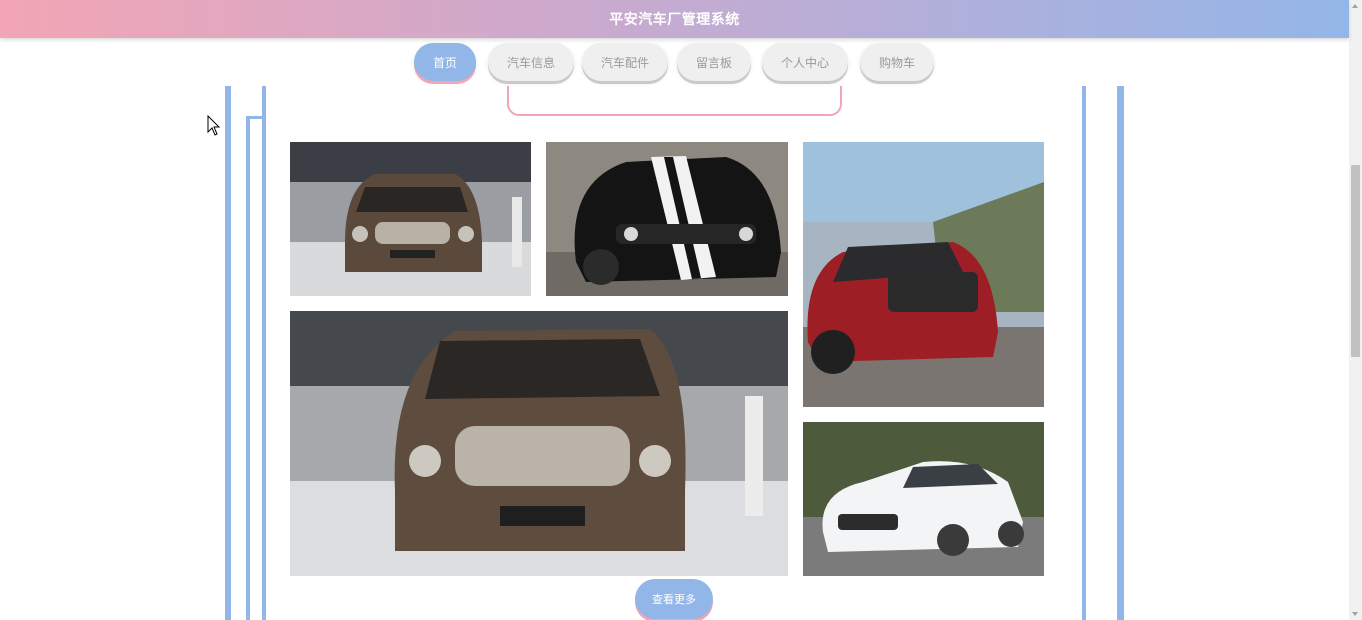 Image resolution: width=1362 pixels, height=620 pixels. Describe the element at coordinates (714, 62) in the screenshot. I see `nav-message-board: 留言板` at that location.